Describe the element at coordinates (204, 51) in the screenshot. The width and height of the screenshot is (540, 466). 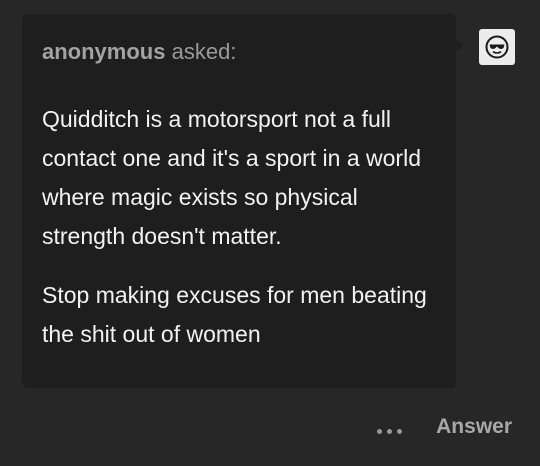
I see `asked-label: asked:` at that location.